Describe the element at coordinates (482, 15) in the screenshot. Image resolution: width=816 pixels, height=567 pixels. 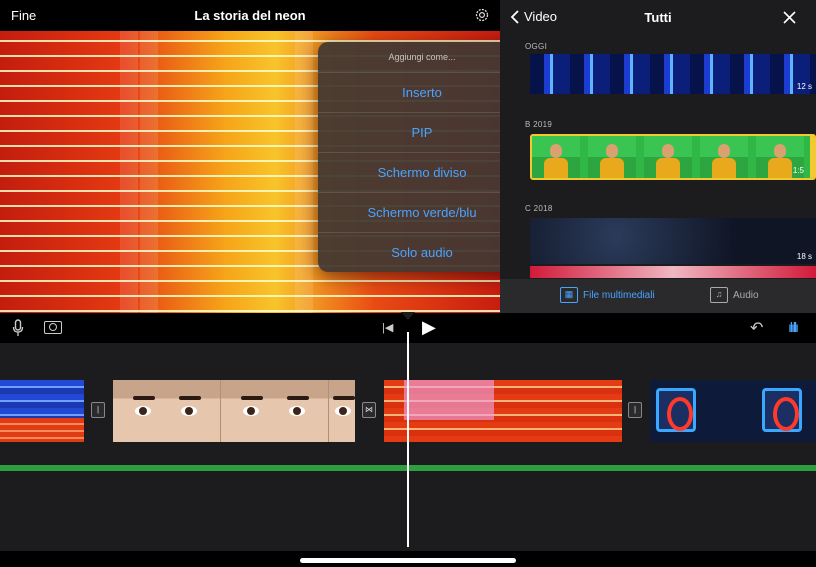
I see `gear-icon` at that location.